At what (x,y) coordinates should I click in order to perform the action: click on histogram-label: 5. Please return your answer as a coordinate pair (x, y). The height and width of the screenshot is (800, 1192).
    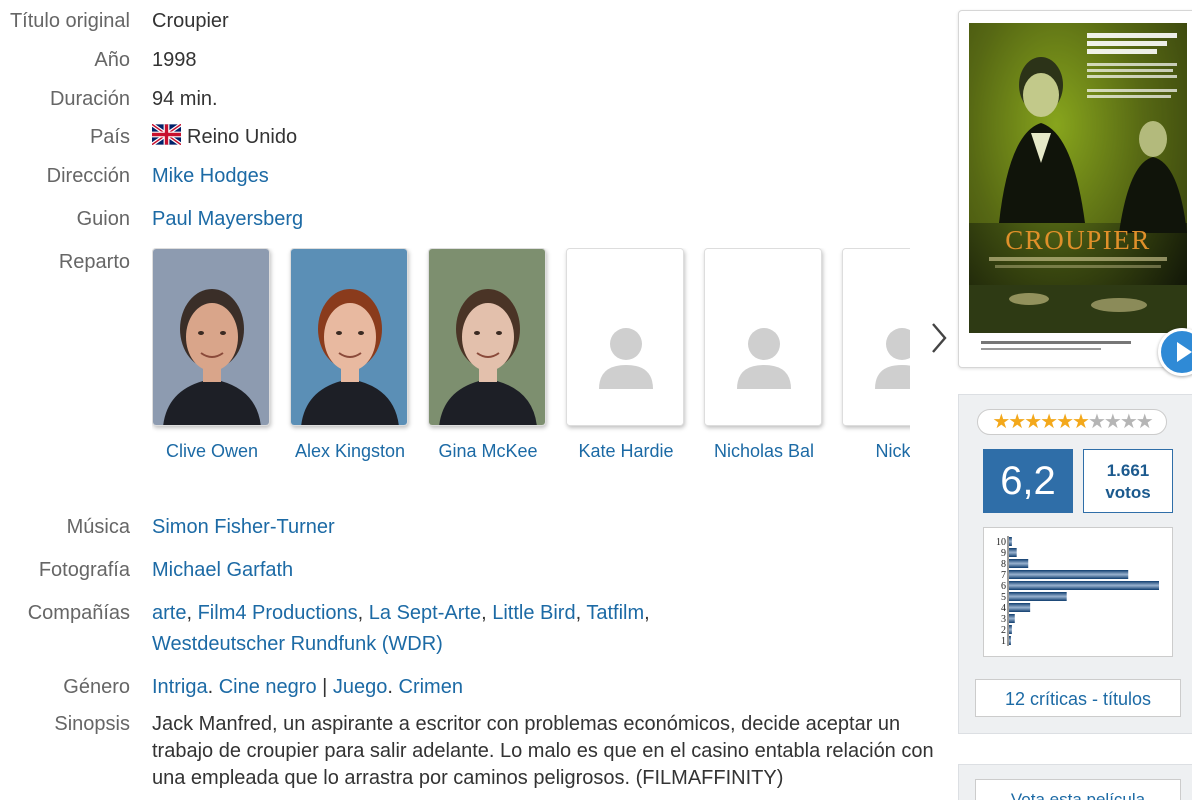
    Looking at the image, I should click on (1003, 597).